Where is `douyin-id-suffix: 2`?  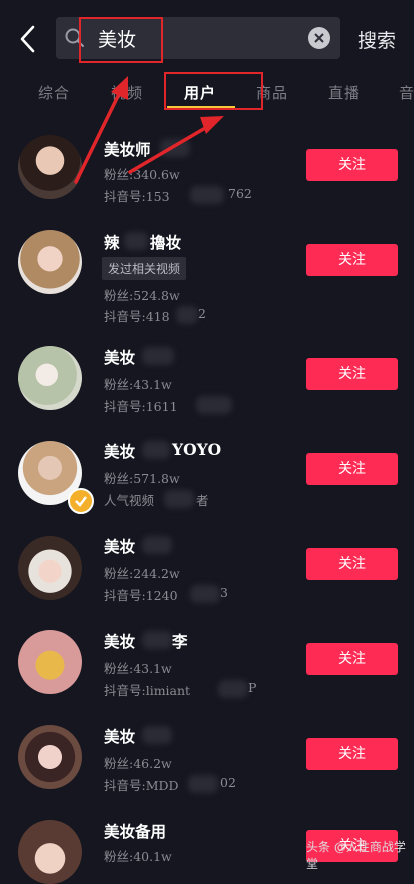
douyin-id-suffix: 2 is located at coordinates (202, 313).